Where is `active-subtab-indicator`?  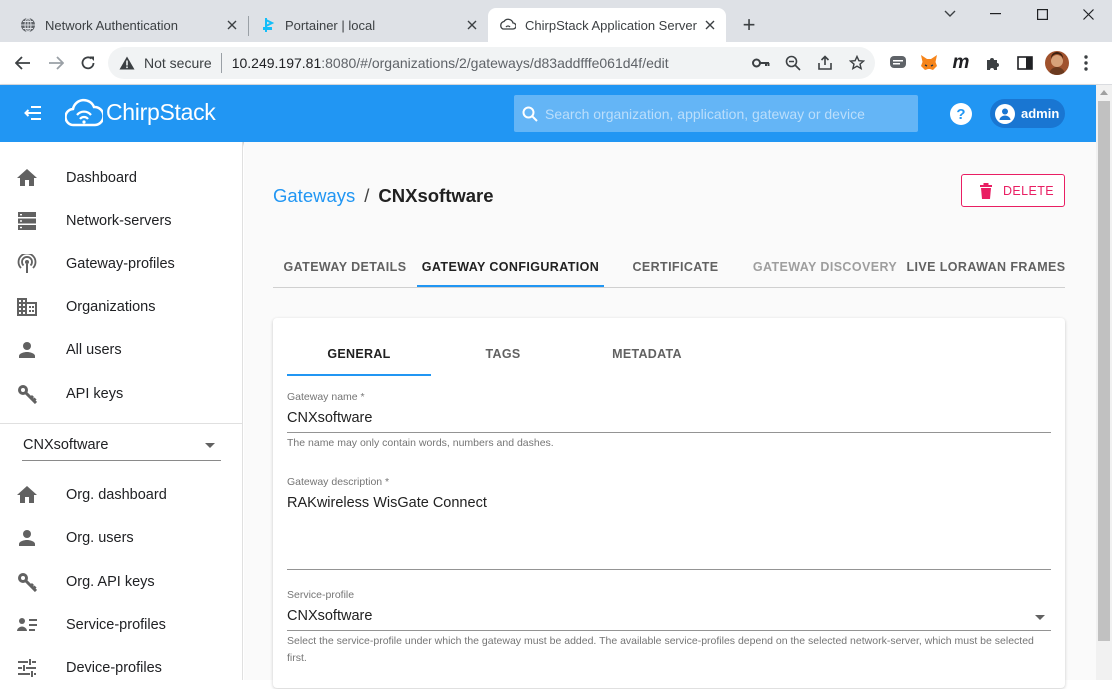 active-subtab-indicator is located at coordinates (359, 375).